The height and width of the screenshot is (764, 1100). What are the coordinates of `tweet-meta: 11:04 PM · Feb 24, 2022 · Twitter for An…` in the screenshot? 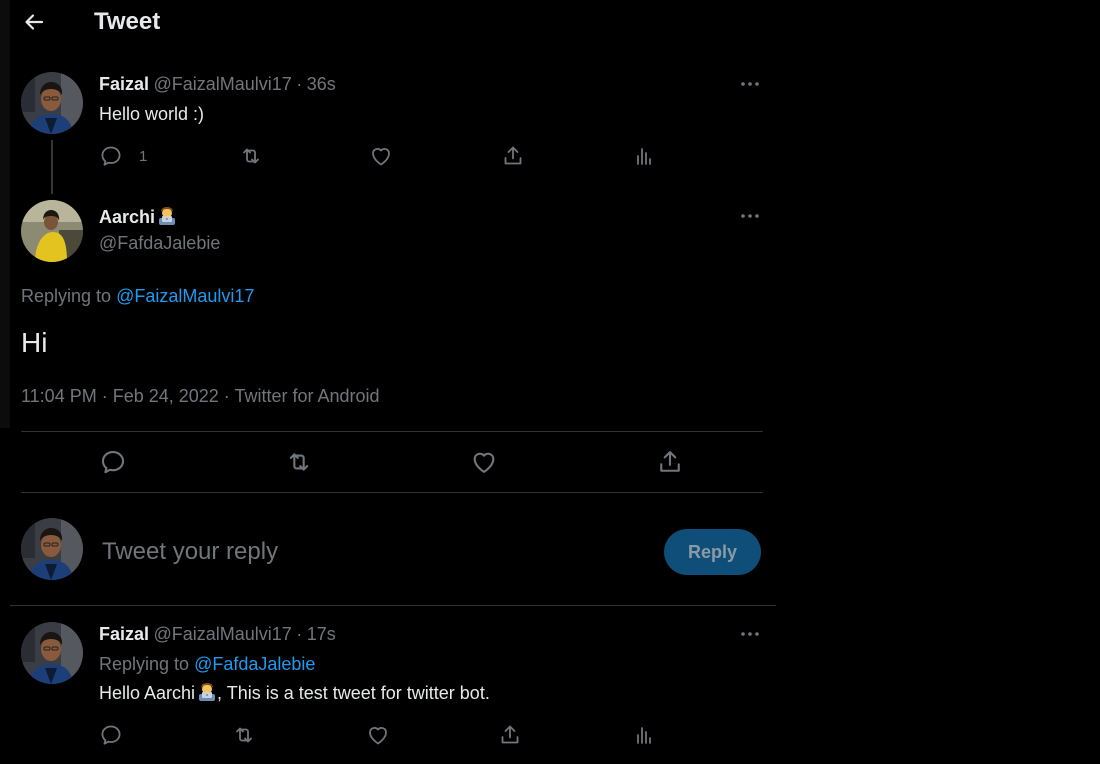 It's located at (200, 396).